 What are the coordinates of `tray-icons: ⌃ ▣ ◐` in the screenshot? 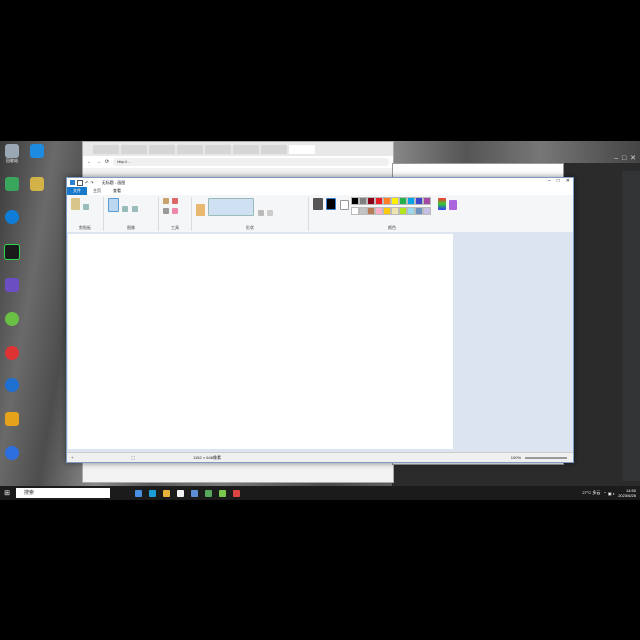 It's located at (609, 493).